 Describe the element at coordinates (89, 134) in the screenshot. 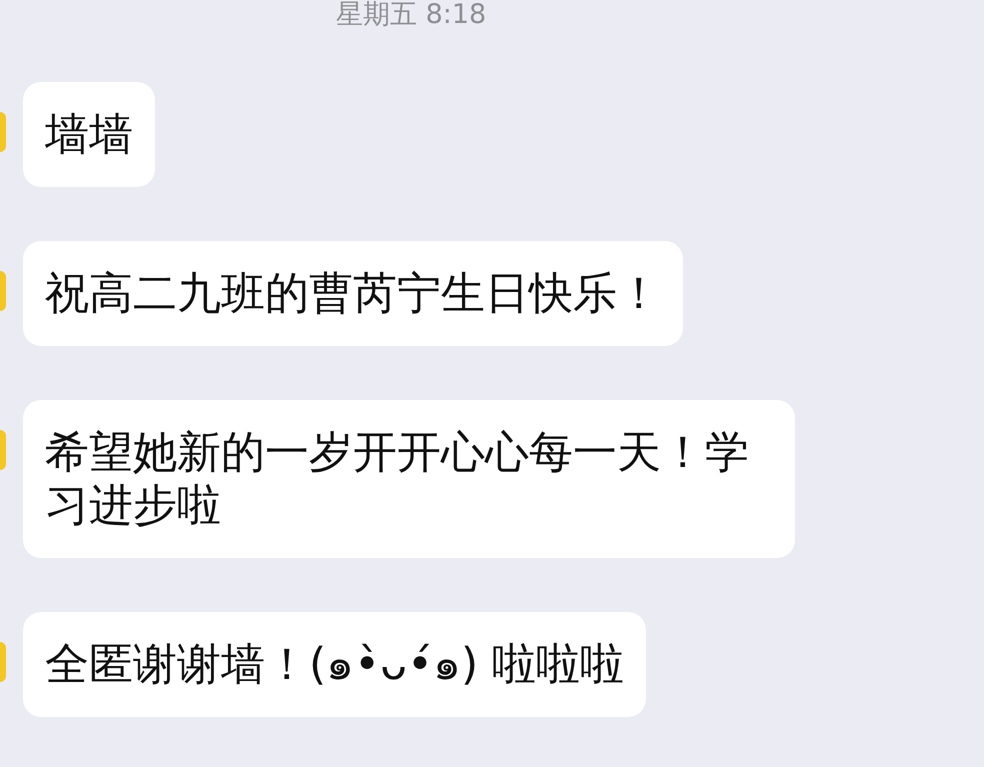

I see `message-bubble: 墙墙` at that location.